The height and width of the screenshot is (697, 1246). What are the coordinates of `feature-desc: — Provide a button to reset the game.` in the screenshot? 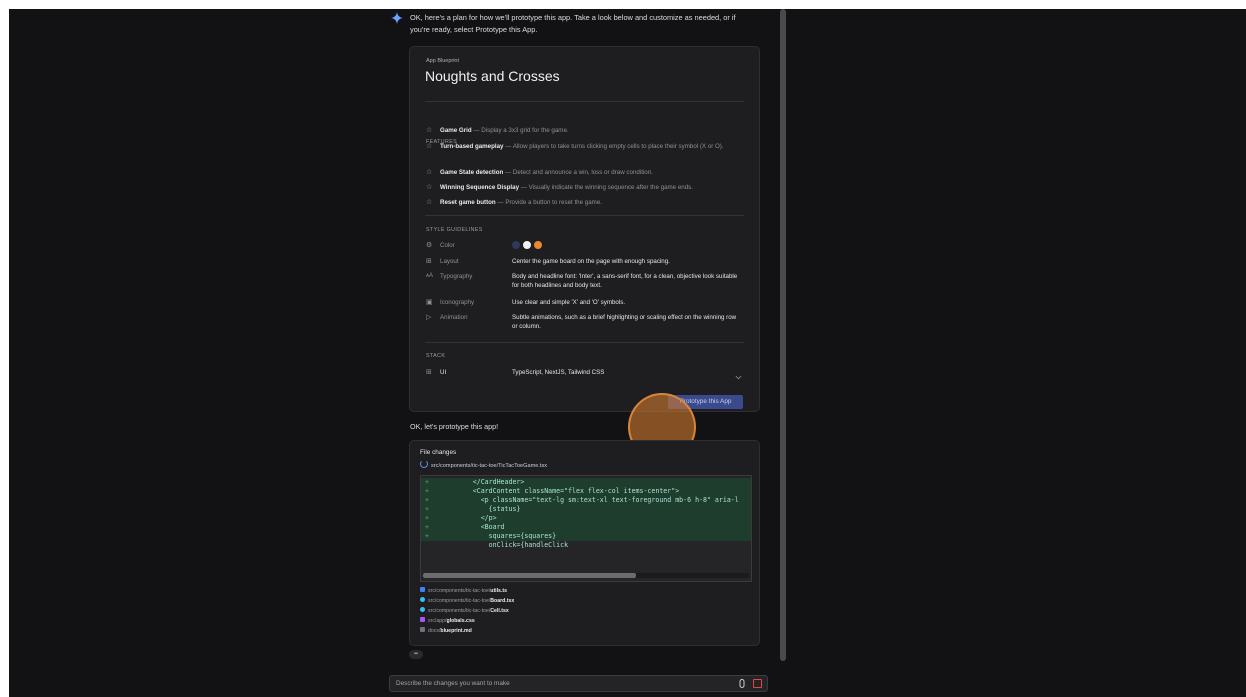 It's located at (548, 202).